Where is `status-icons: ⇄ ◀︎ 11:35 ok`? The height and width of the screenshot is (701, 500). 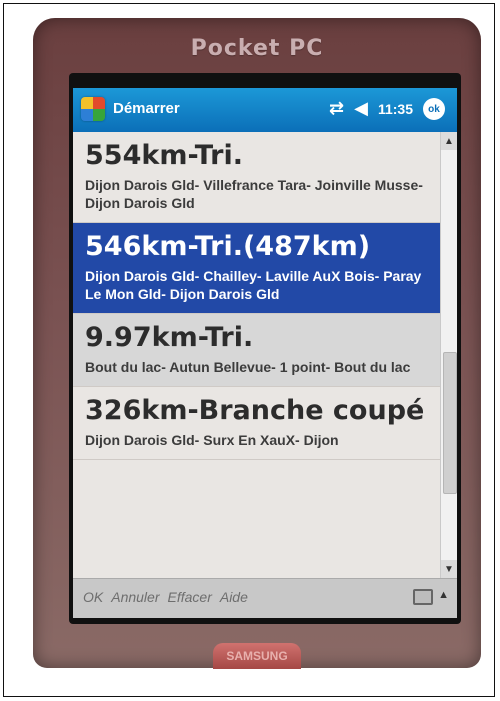
status-icons: ⇄ ◀︎ 11:35 ok is located at coordinates (387, 109).